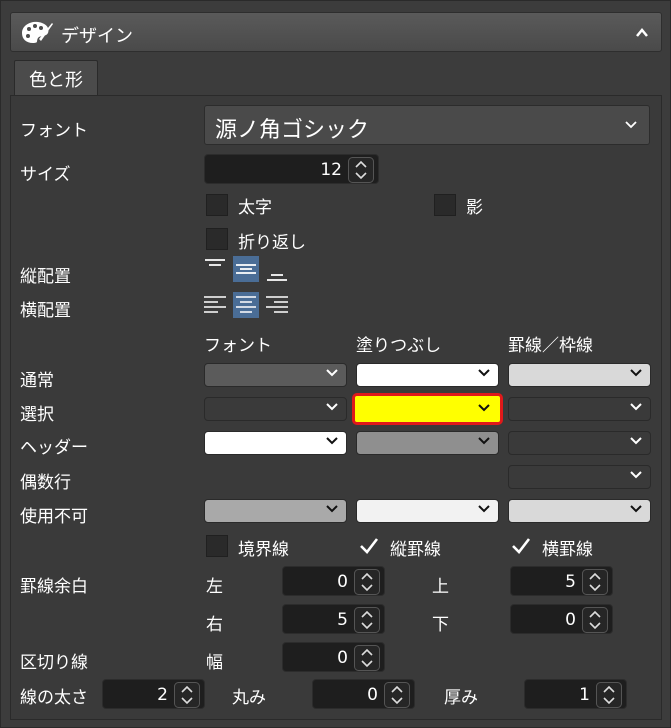  Describe the element at coordinates (550, 346) in the screenshot. I see `col-header-border: 罫線／枠線` at that location.